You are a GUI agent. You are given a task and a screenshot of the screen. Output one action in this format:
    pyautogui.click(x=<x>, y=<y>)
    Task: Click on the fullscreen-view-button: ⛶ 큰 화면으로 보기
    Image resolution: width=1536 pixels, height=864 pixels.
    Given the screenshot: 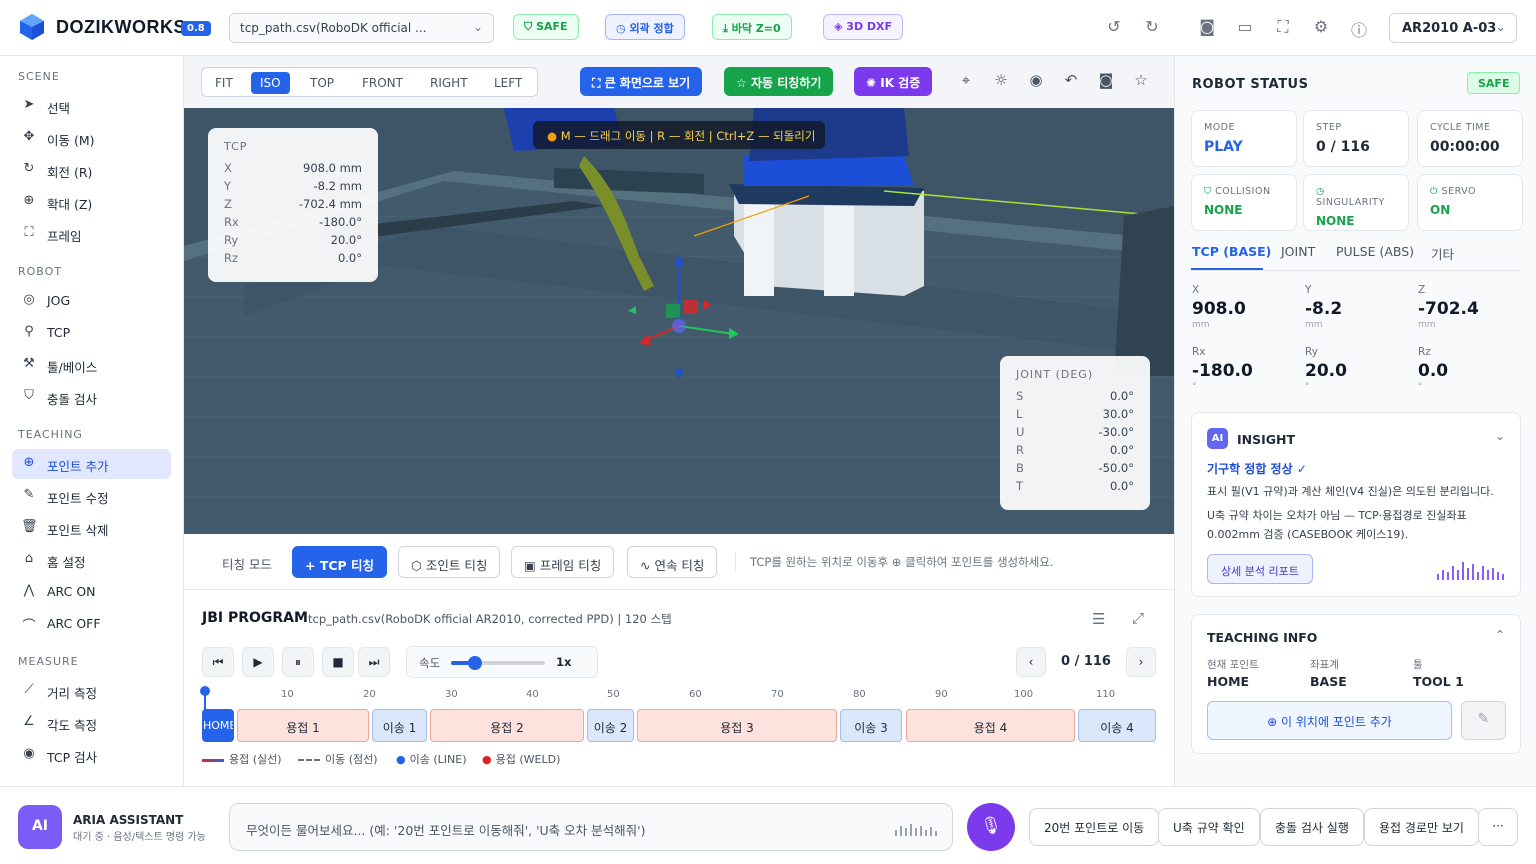 What is the action you would take?
    pyautogui.click(x=641, y=81)
    